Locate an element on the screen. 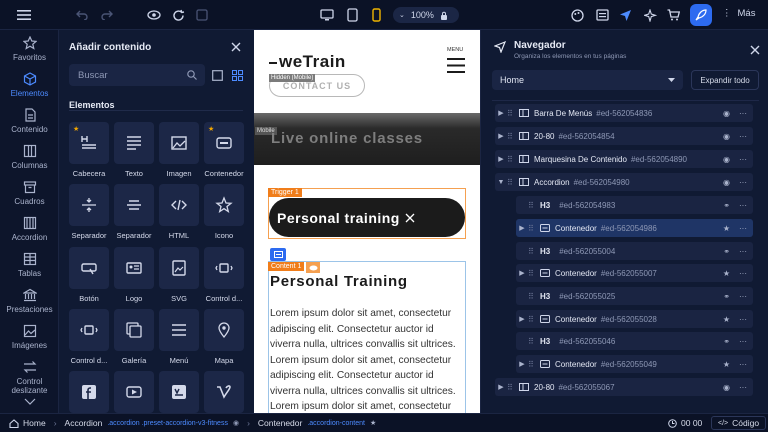 The image size is (768, 432). navigator-row: ⠿ H3 #ed-562055025 ⚭ ··· is located at coordinates (634, 296).